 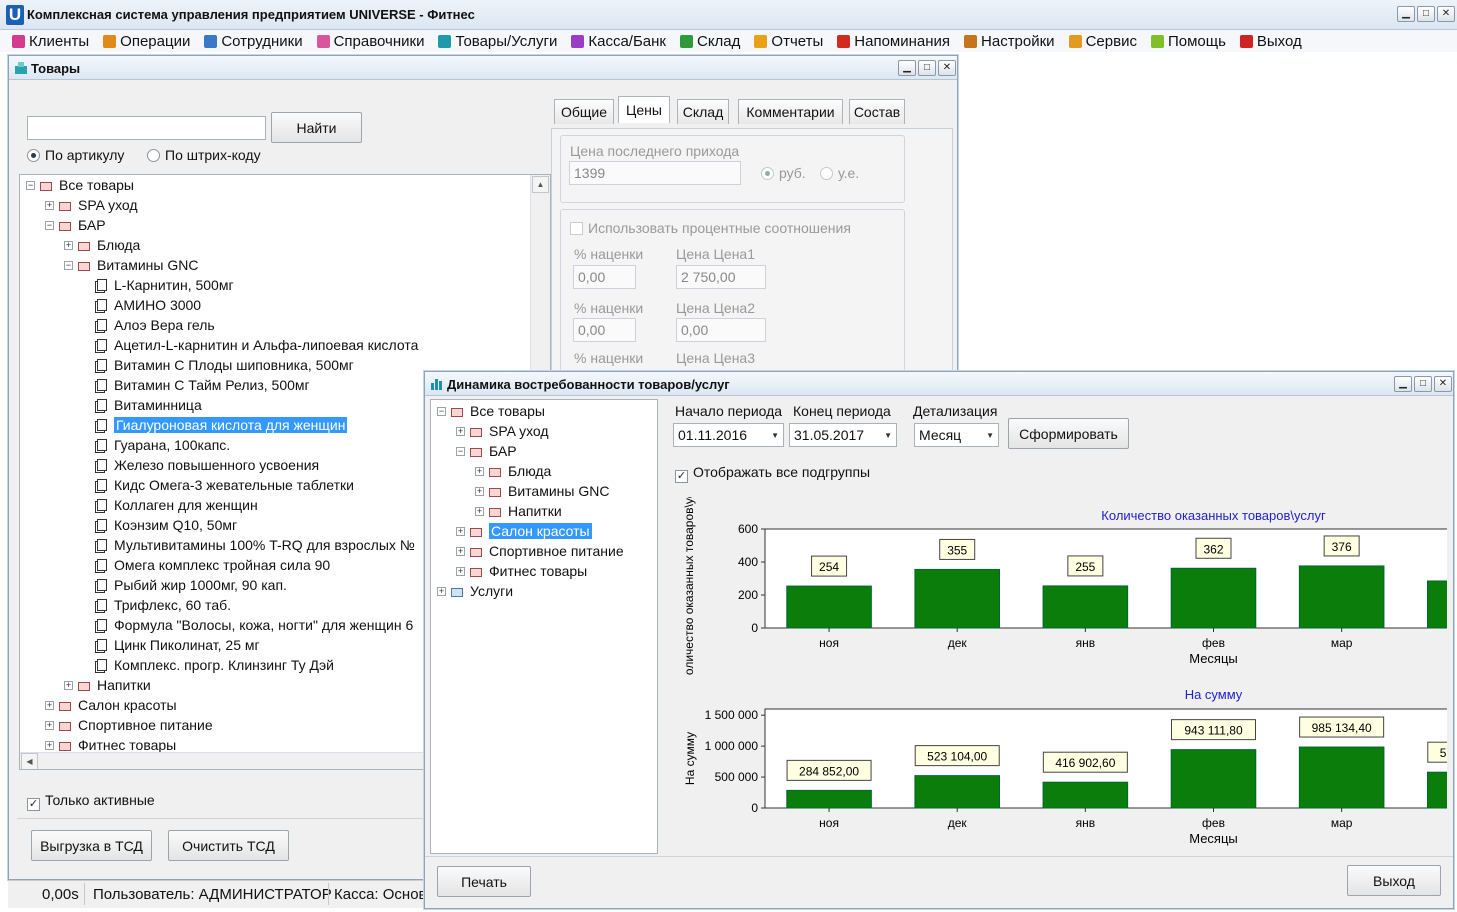 What do you see at coordinates (158, 285) in the screenshot?
I see `tree-item: L-Карнитин, 500мг` at bounding box center [158, 285].